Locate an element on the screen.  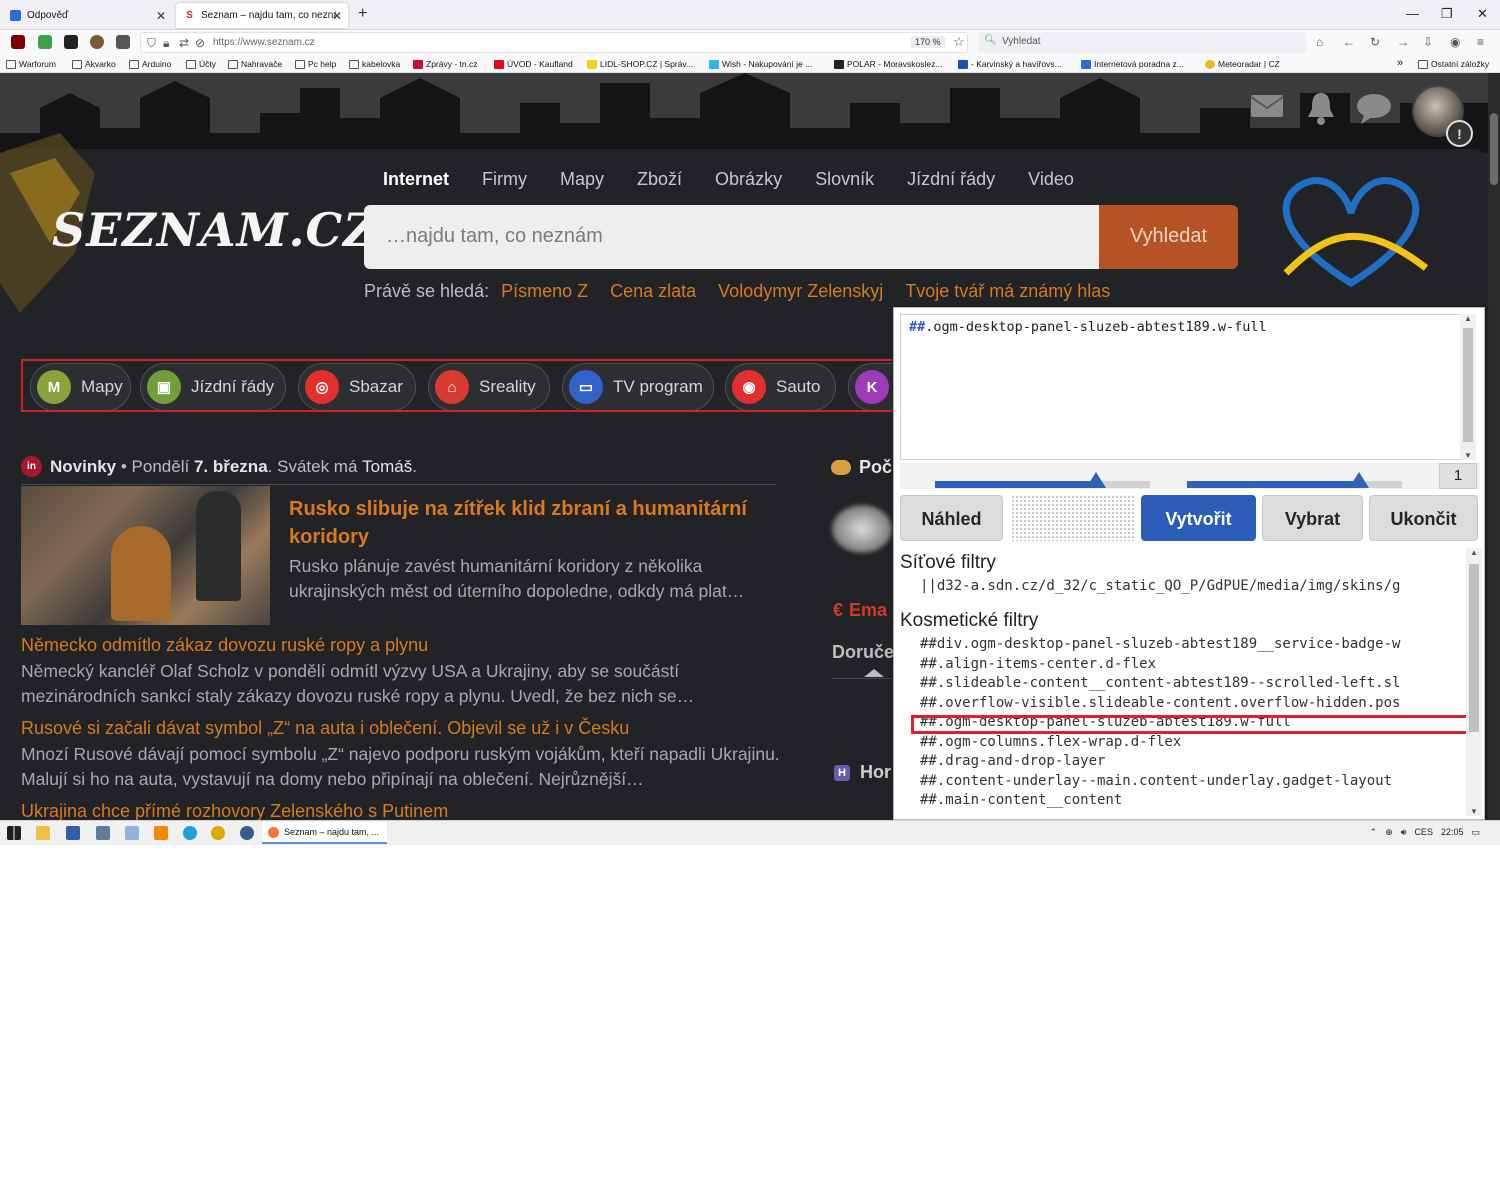
trending-link: Cena zlata is located at coordinates (653, 291).